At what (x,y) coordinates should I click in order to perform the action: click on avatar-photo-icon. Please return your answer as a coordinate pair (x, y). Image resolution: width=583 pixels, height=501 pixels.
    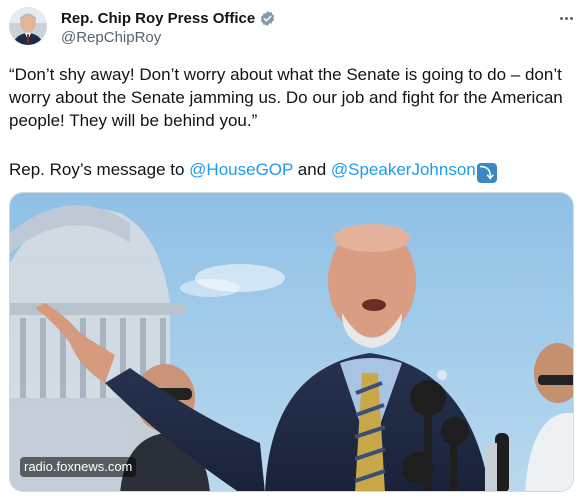
    Looking at the image, I should click on (28, 26).